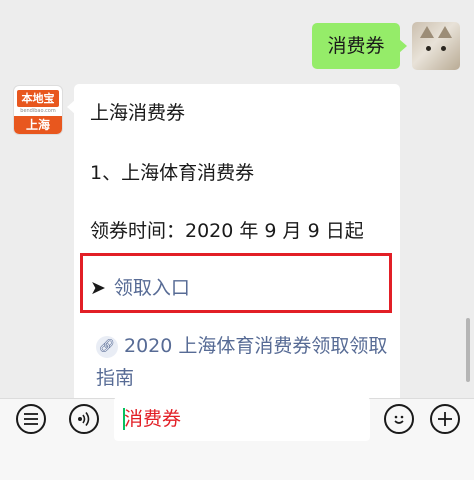 The image size is (474, 480). I want to click on message-line: 1、上海体育消费券, so click(172, 173).